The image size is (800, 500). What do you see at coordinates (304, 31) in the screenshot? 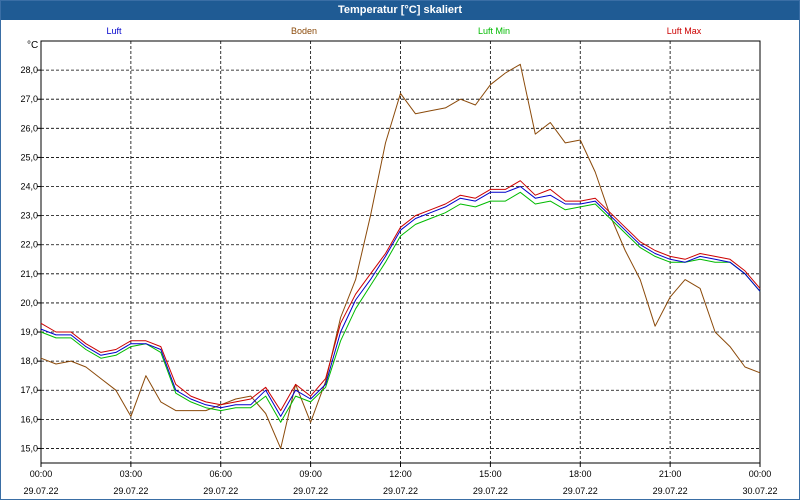
I see `legend-boden: Boden` at bounding box center [304, 31].